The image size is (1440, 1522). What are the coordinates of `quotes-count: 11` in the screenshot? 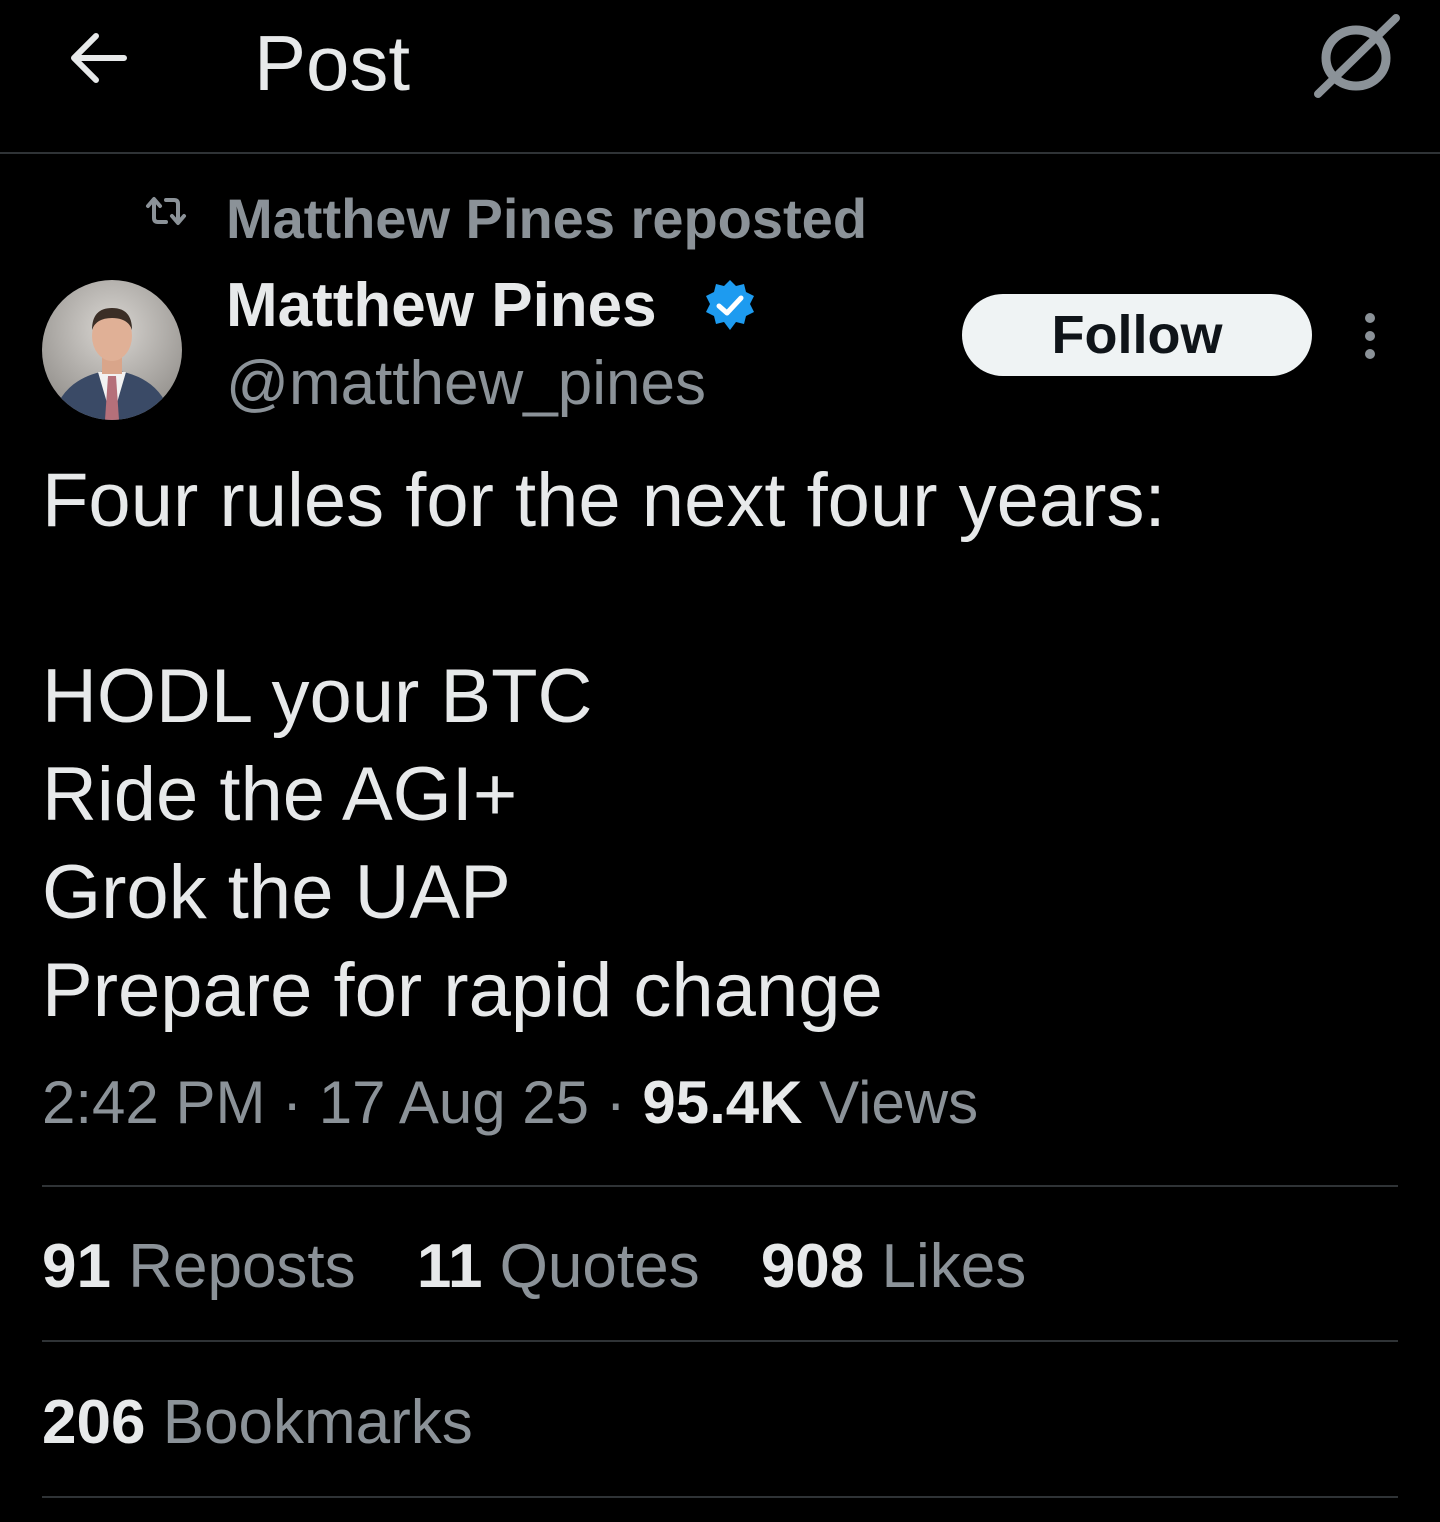 It's located at (449, 1266).